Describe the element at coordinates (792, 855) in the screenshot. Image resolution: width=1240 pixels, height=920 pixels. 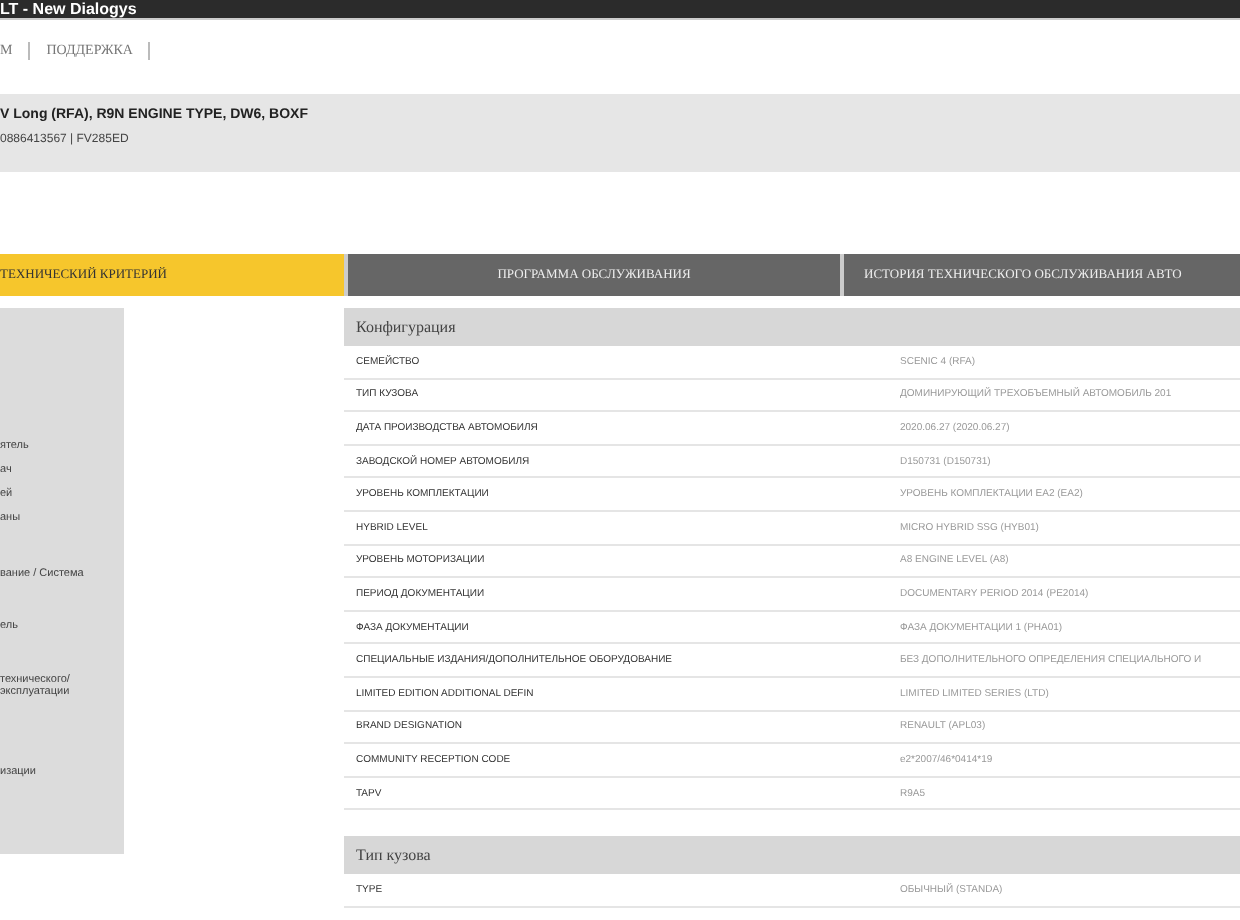
I see `section-header: Тип кузова` at that location.